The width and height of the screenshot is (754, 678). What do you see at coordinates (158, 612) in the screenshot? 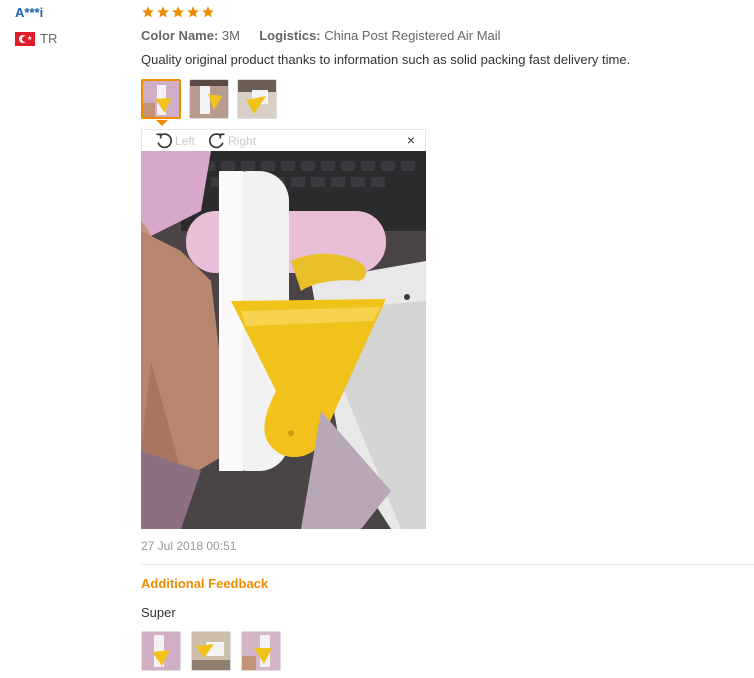
I see `additional-feedback-comment: Super` at bounding box center [158, 612].